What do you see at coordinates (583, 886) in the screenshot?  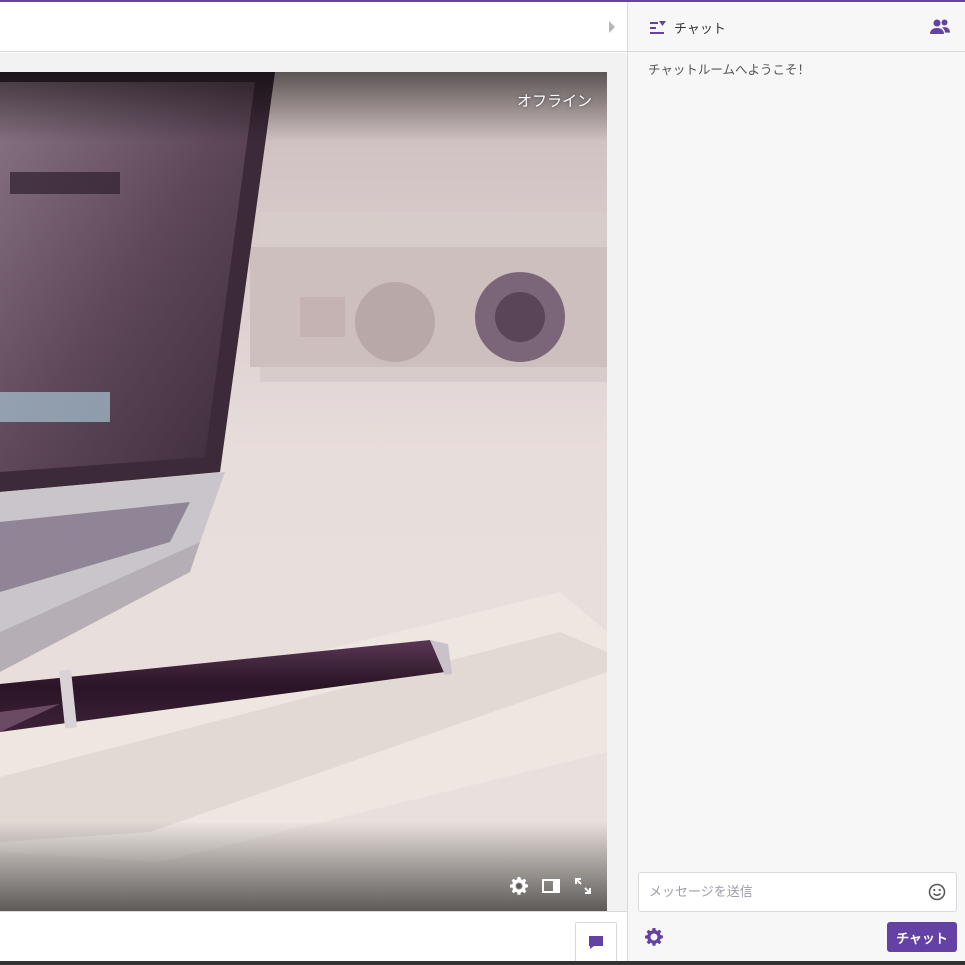 I see `fullscreen-icon` at bounding box center [583, 886].